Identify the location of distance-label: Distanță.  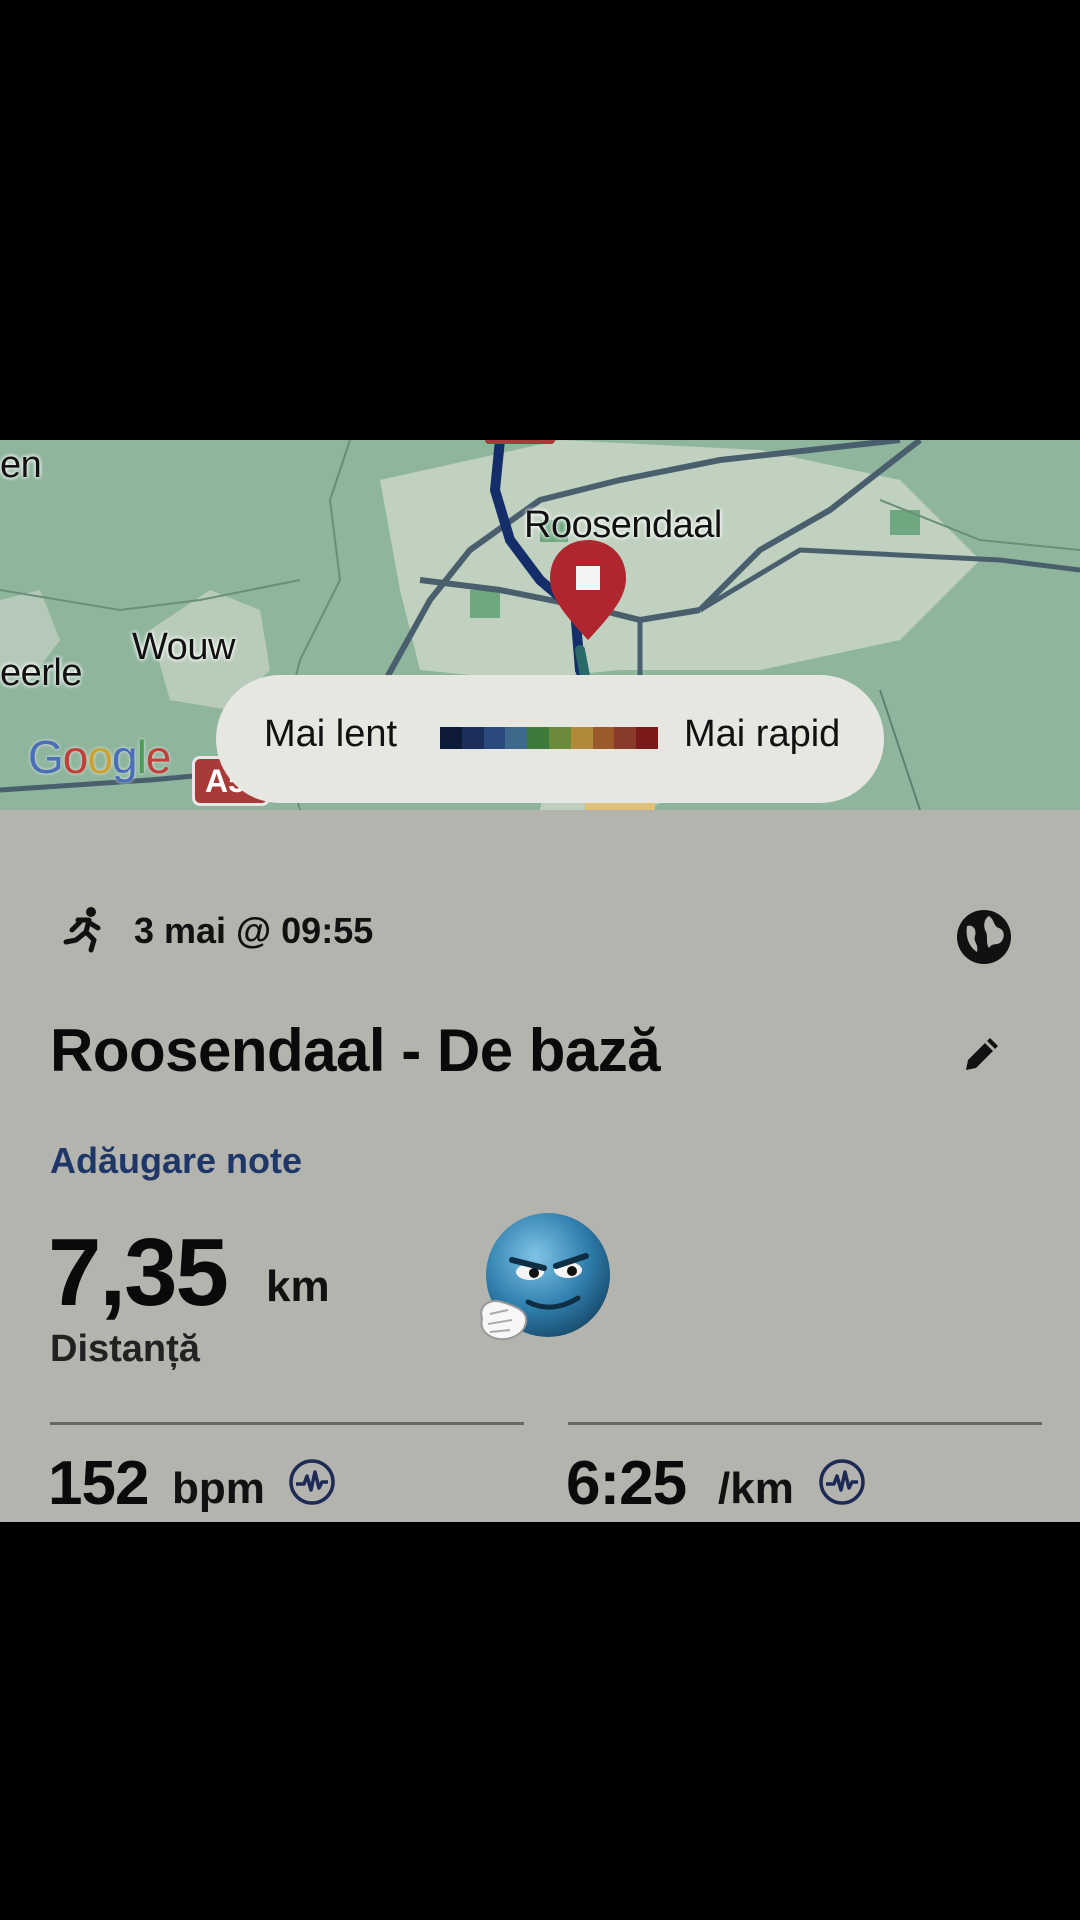
(125, 1349).